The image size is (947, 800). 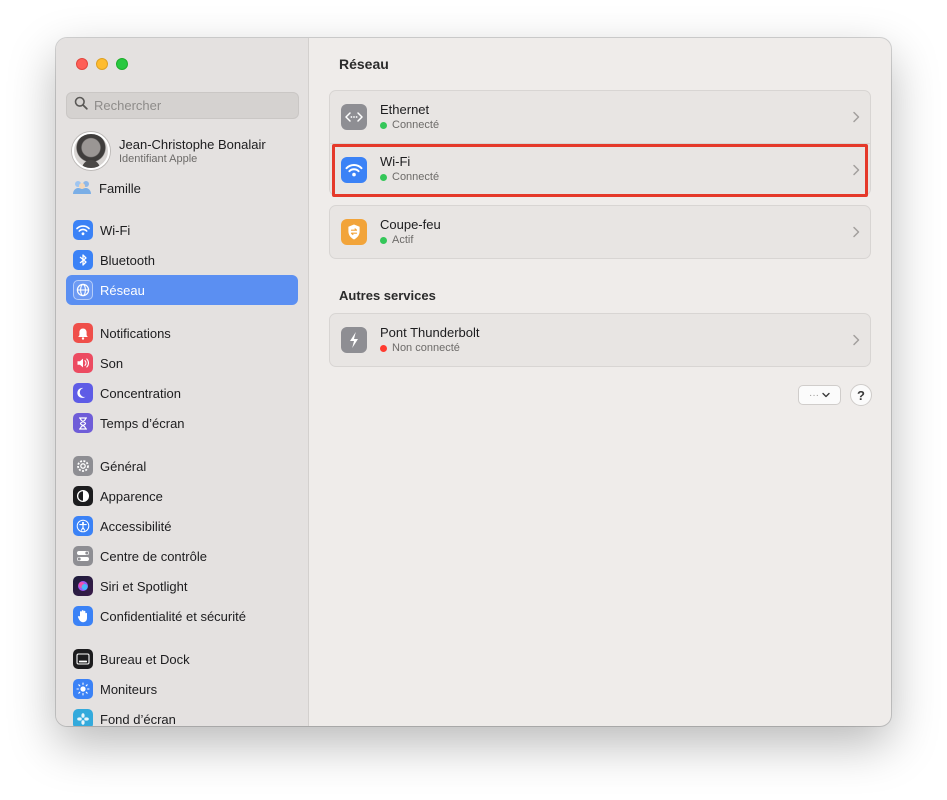 What do you see at coordinates (403, 239) in the screenshot?
I see `service-status-label: Actif` at bounding box center [403, 239].